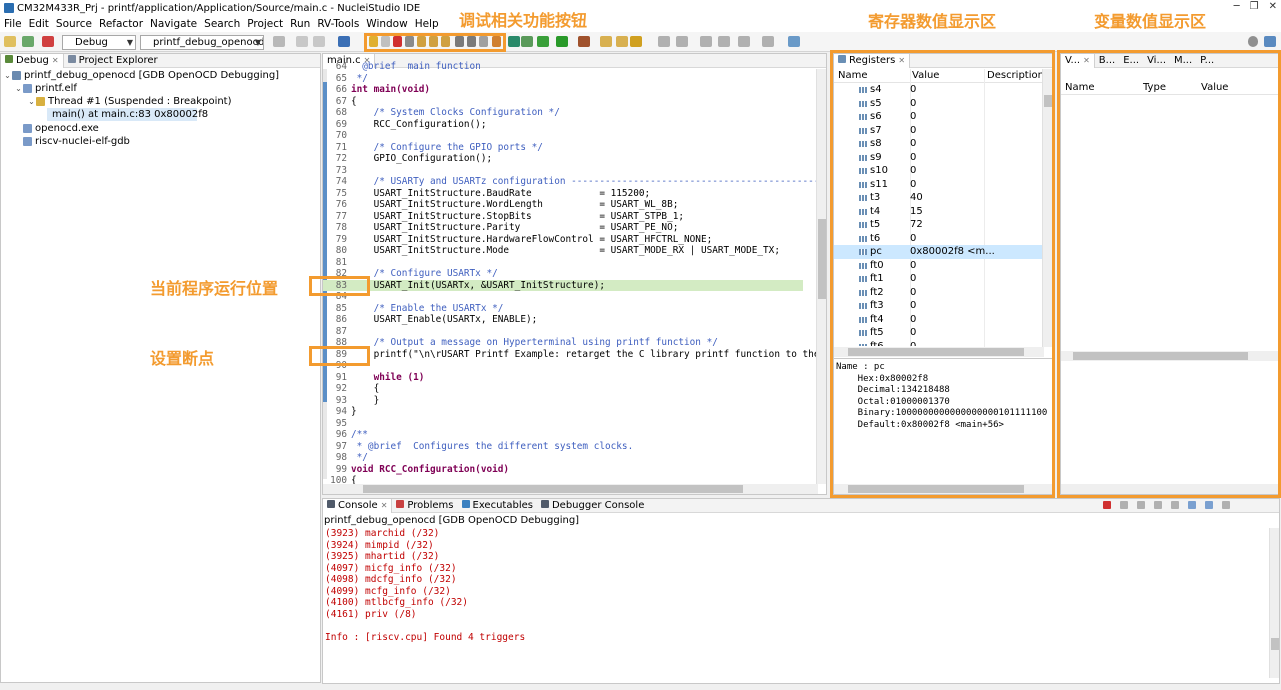 This screenshot has width=1281, height=690. Describe the element at coordinates (706, 41) in the screenshot. I see `next-annotation-icon` at that location.